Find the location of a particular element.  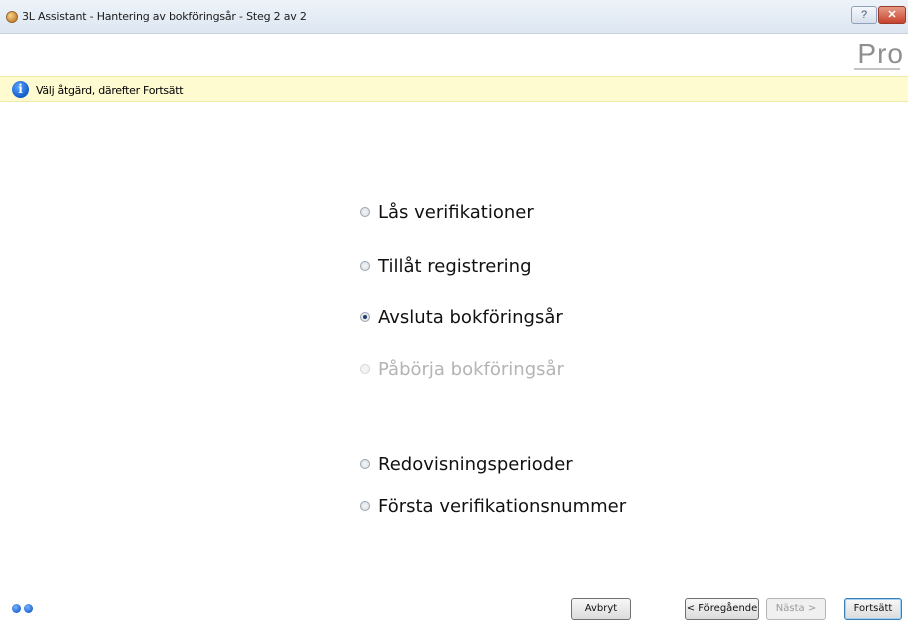

option-paborja-bokforingsar: Påbörja bokföringsår is located at coordinates (462, 369).